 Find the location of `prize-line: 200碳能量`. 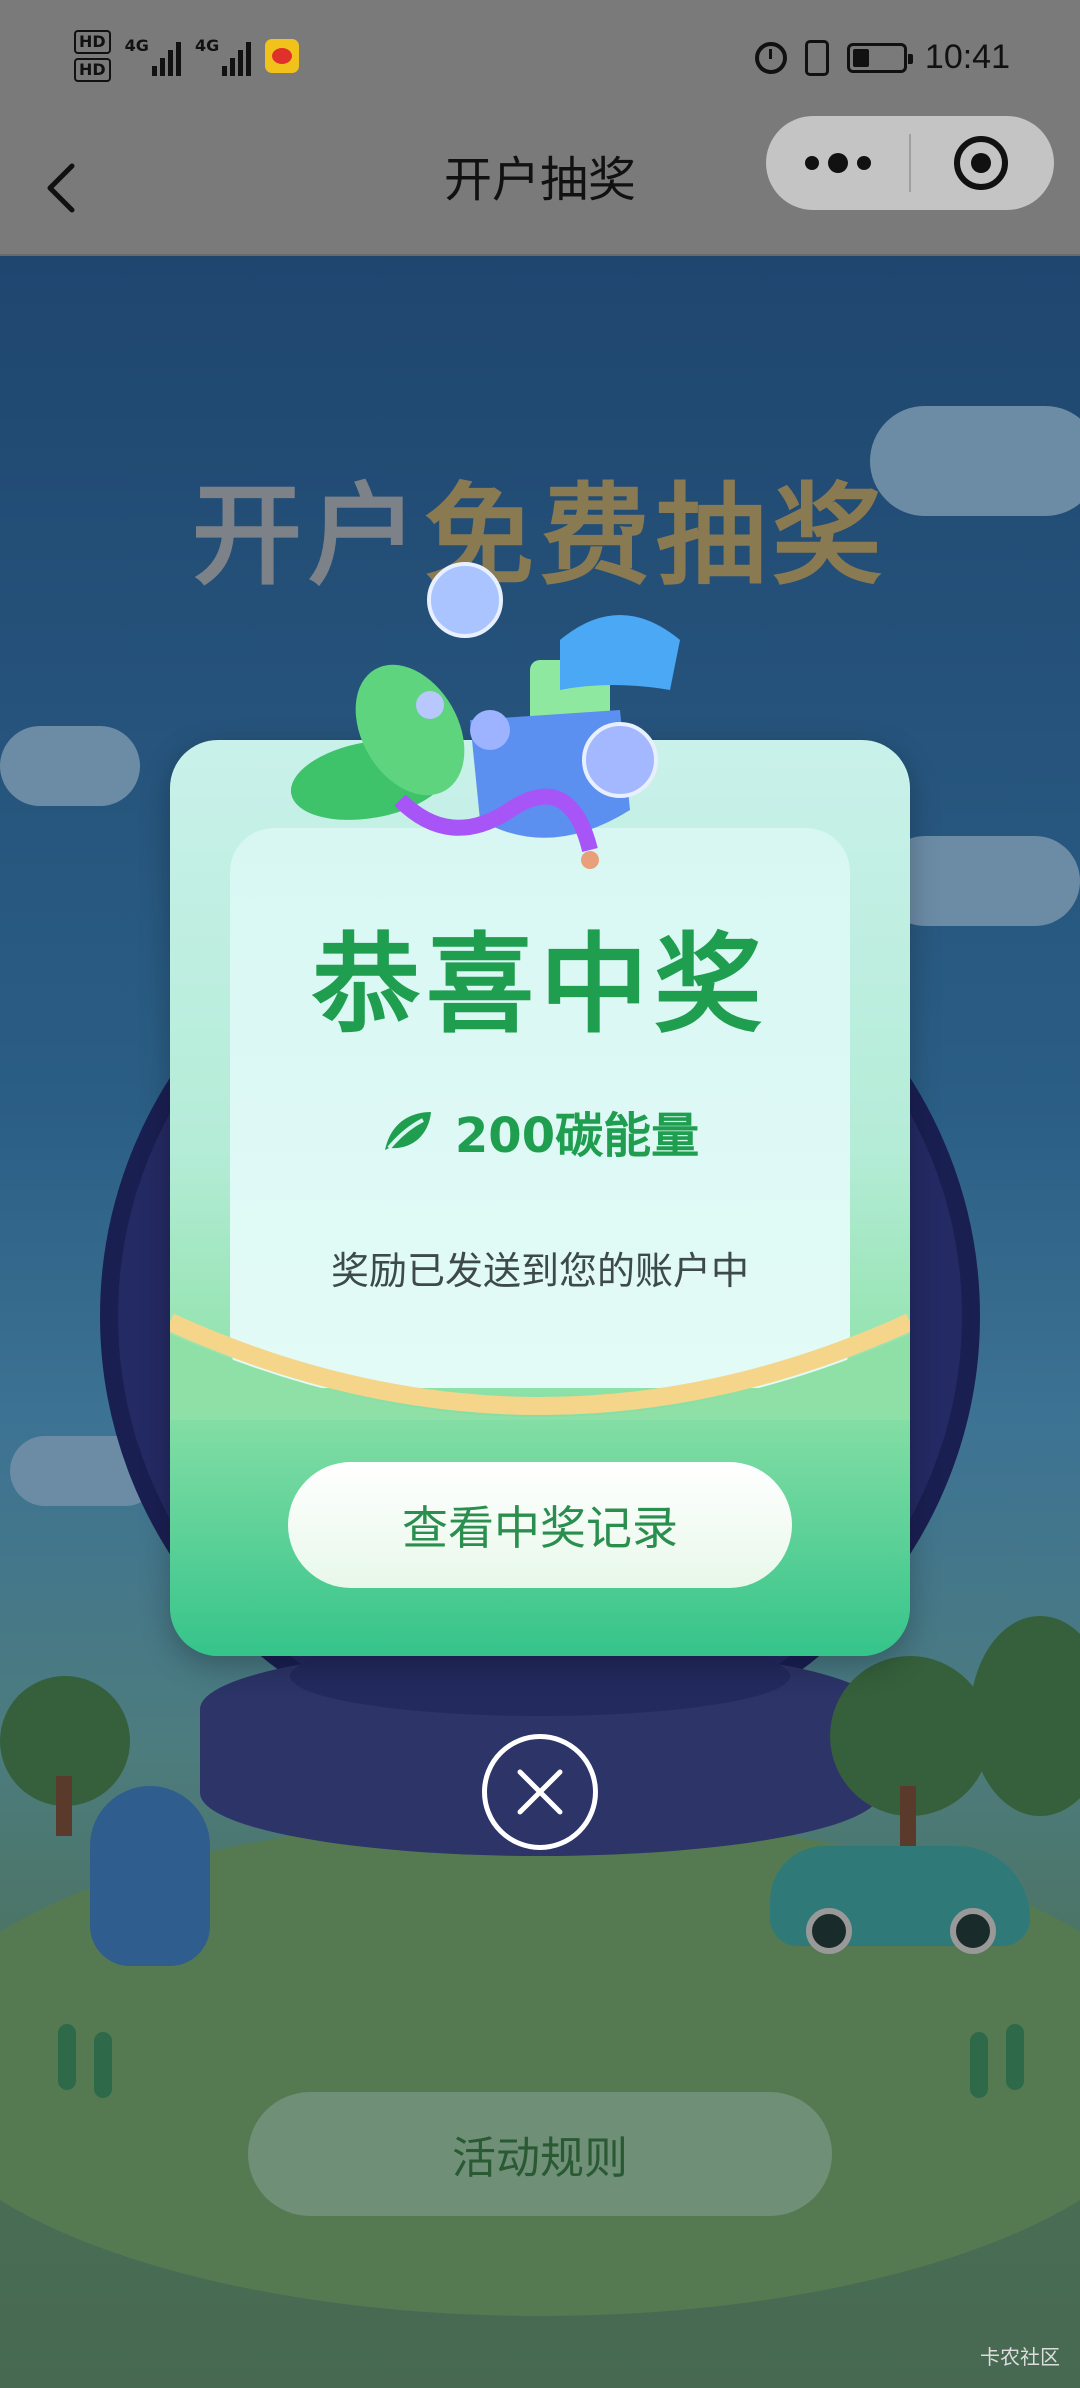

prize-line: 200碳能量 is located at coordinates (540, 1131).